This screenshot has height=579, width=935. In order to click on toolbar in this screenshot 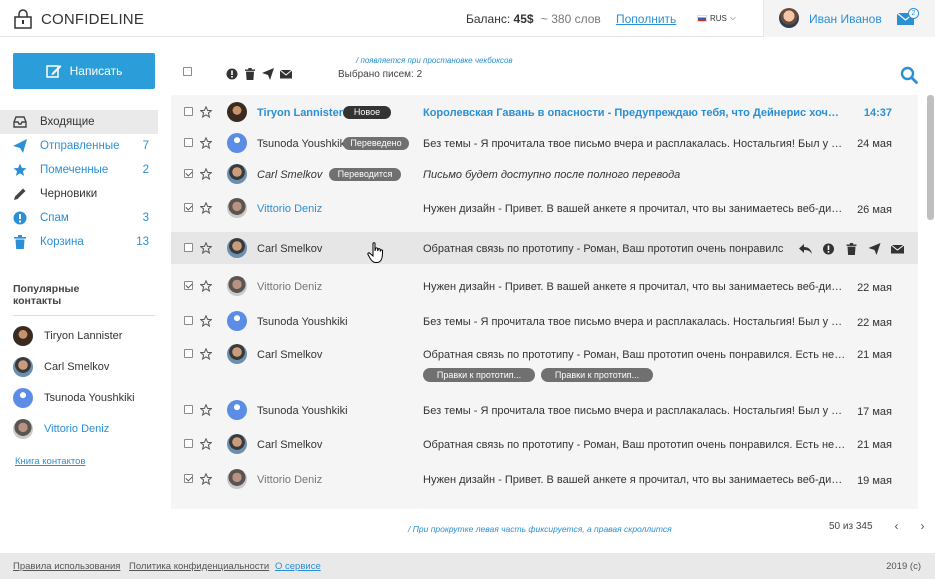, I will do `click(187, 71)`.